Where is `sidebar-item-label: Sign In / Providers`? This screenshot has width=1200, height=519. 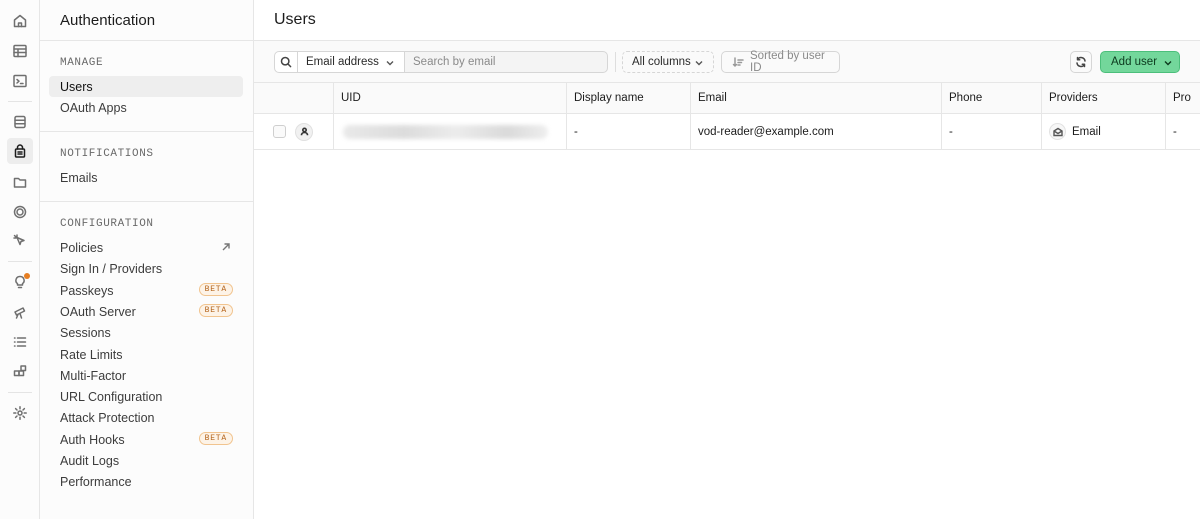 sidebar-item-label: Sign In / Providers is located at coordinates (111, 268).